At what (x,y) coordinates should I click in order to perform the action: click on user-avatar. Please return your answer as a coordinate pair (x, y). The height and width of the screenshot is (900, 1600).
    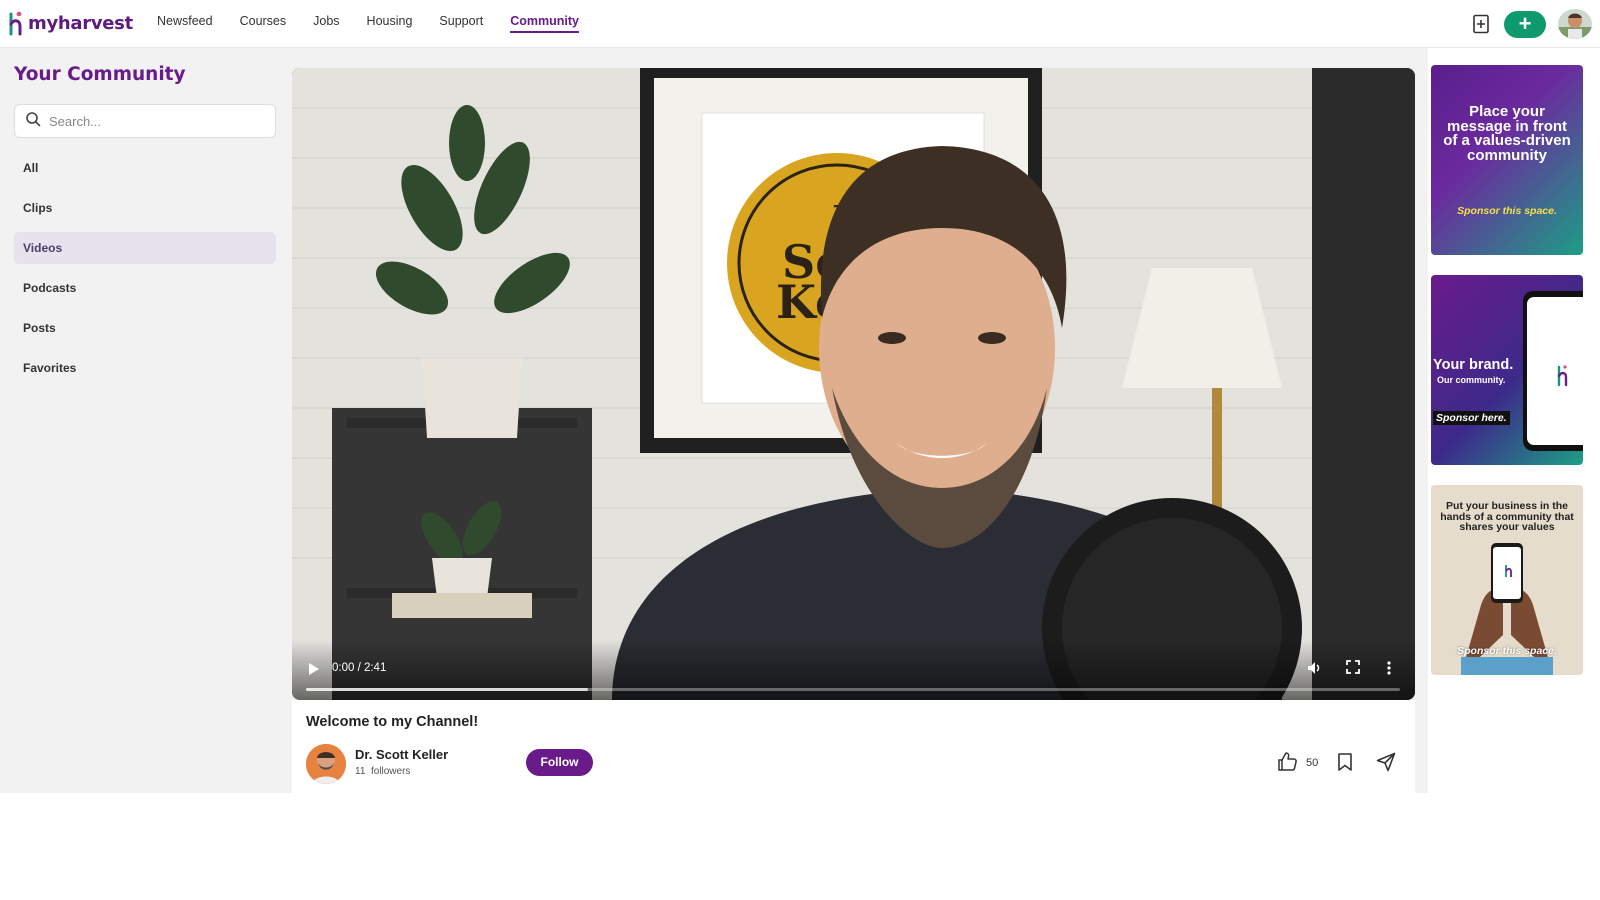
    Looking at the image, I should click on (1575, 24).